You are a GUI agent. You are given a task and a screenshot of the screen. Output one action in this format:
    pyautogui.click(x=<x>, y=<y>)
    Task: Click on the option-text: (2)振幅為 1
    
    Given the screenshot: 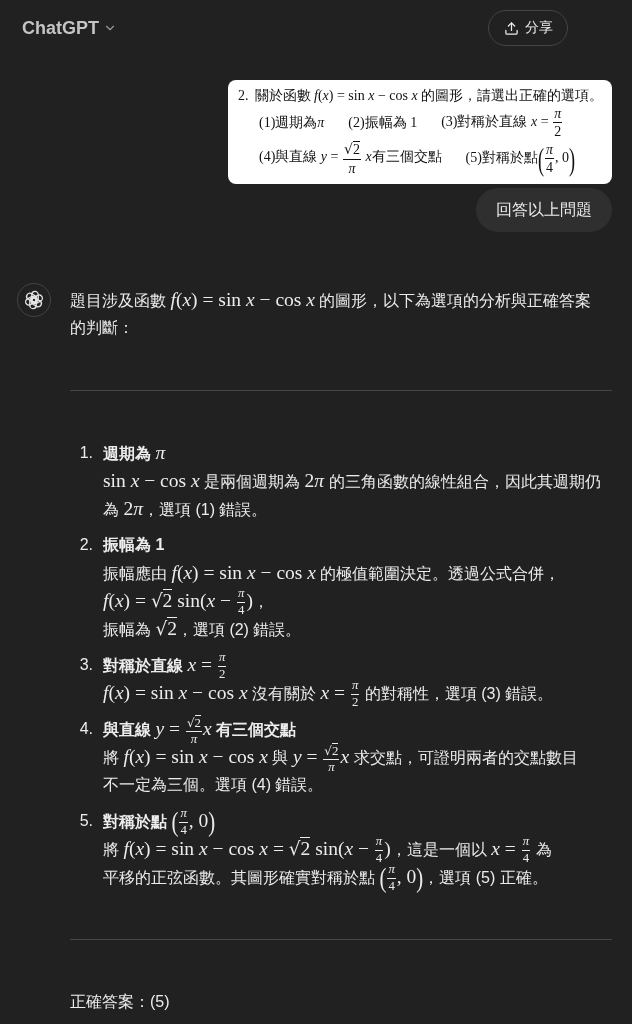 What is the action you would take?
    pyautogui.click(x=383, y=122)
    